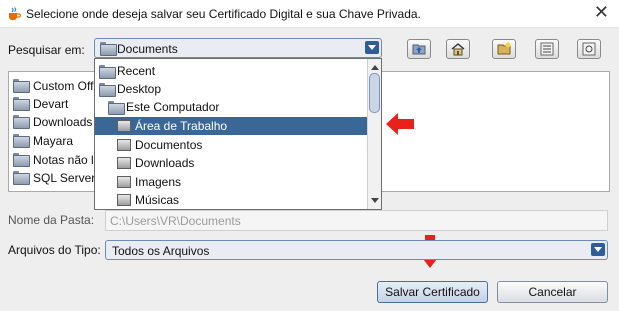 This screenshot has height=311, width=619. I want to click on up-folder-button, so click(419, 49).